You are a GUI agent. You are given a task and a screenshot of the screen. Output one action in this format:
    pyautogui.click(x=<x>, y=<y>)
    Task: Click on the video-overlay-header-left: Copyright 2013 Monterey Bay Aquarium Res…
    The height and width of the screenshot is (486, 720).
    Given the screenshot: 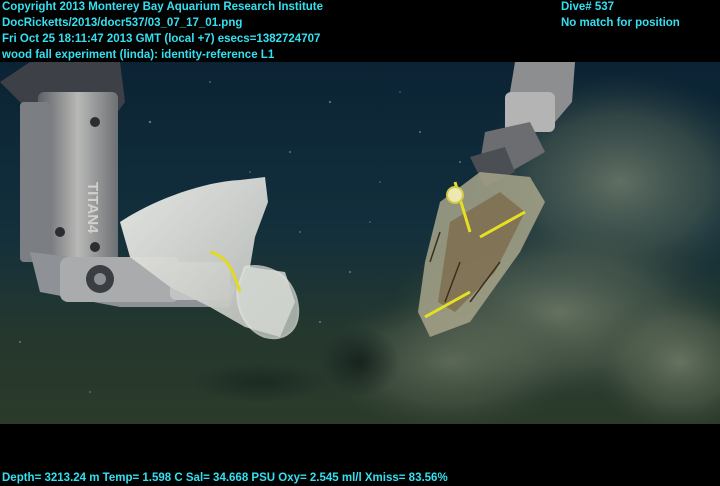 What is the action you would take?
    pyautogui.click(x=162, y=31)
    